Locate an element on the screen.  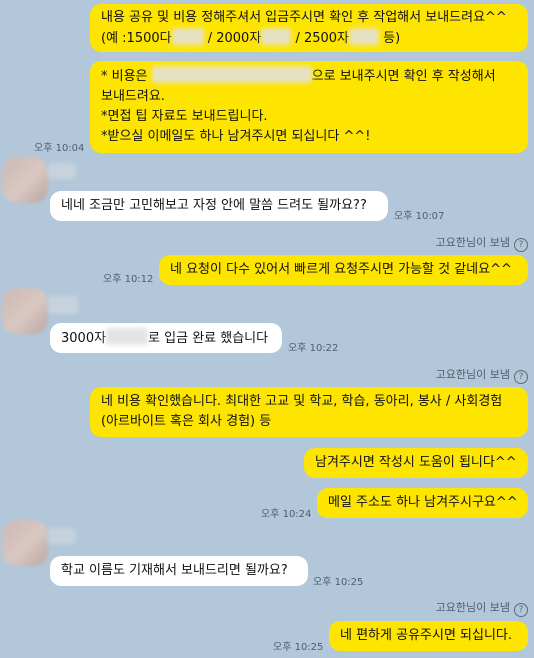
message-text: 학교 이름도 기재해서 보내드리면 될까요? is located at coordinates (174, 570).